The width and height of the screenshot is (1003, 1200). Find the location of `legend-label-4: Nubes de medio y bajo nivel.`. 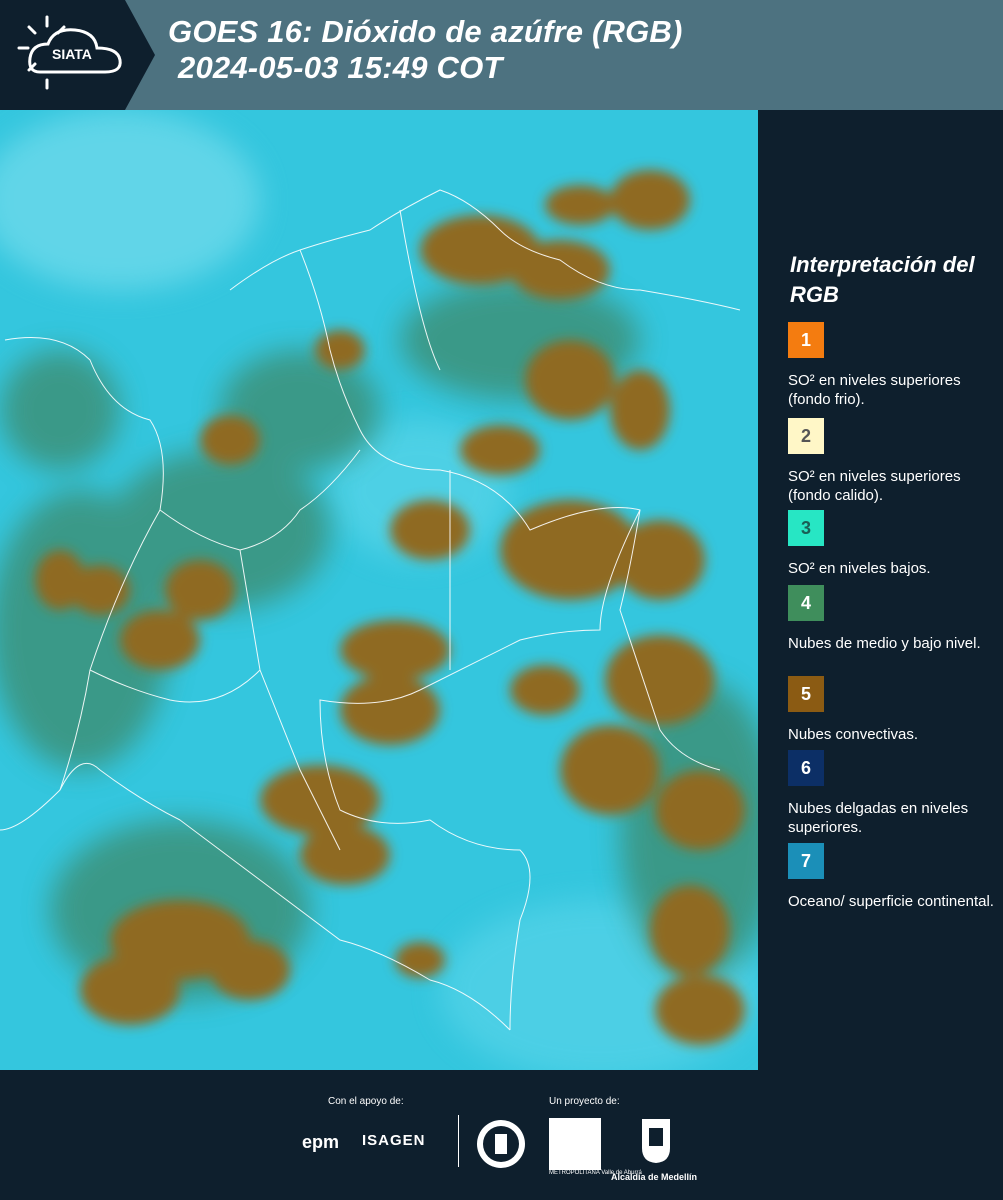

legend-label-4: Nubes de medio y bajo nivel. is located at coordinates (884, 643).